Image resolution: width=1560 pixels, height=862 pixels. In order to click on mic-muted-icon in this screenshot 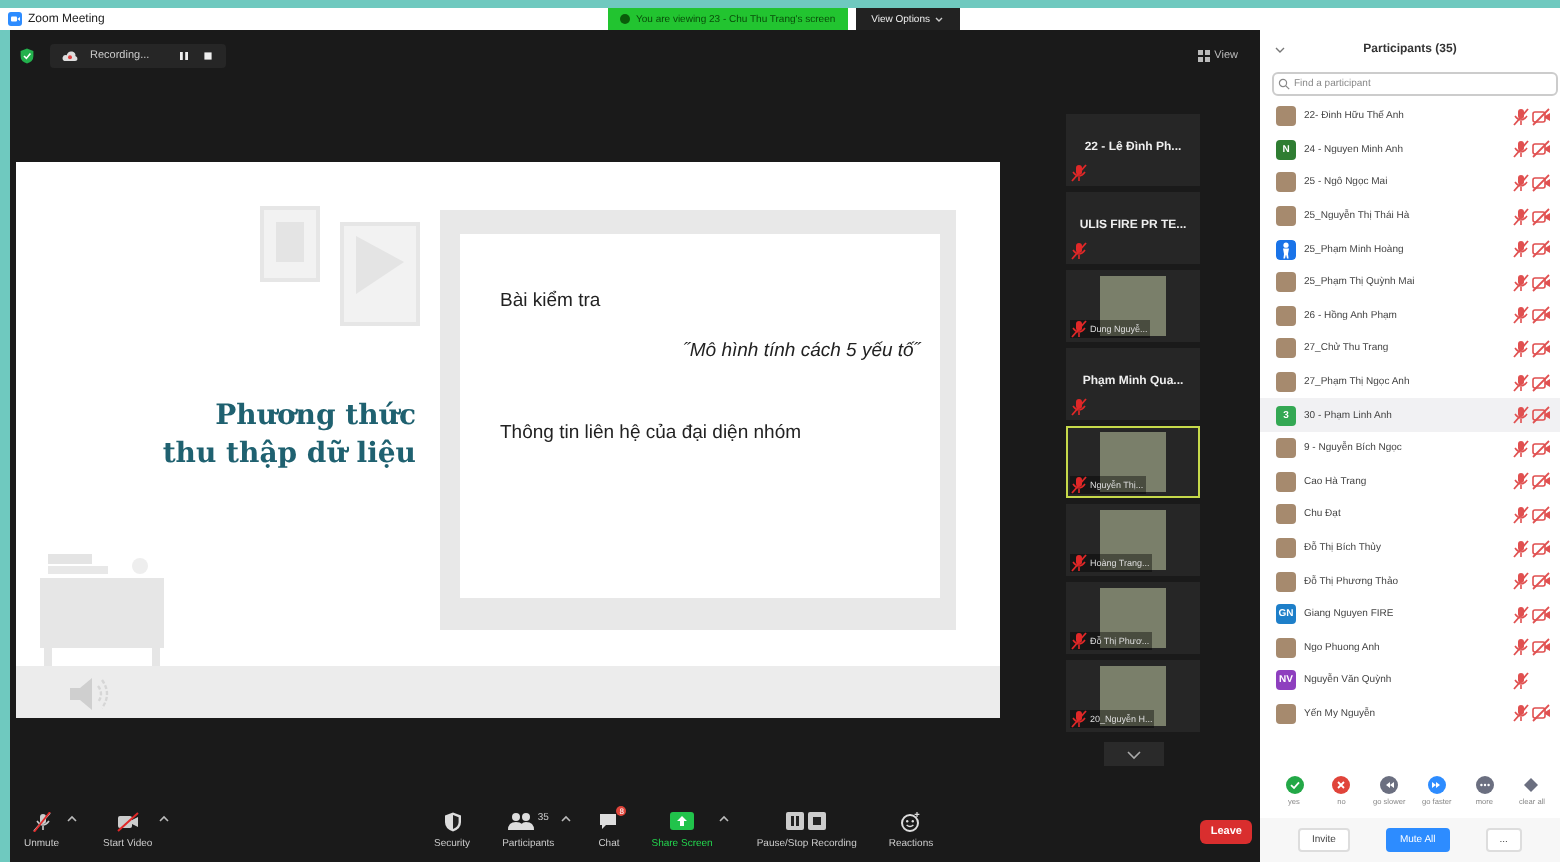, I will do `click(41, 822)`.